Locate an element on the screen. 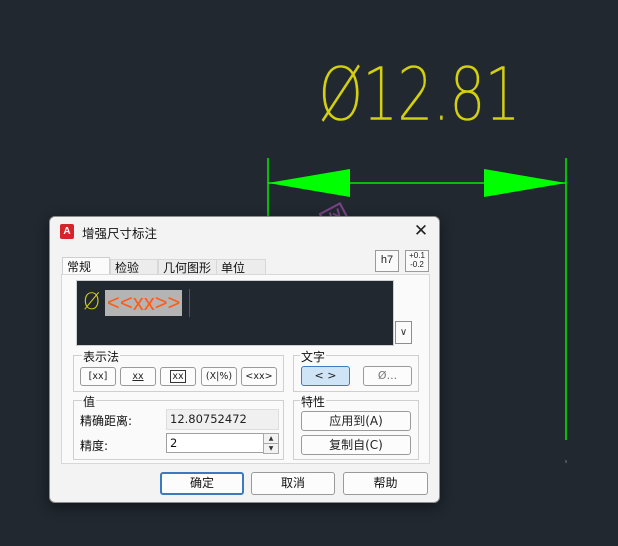  precision-field: 2 is located at coordinates (215, 443).